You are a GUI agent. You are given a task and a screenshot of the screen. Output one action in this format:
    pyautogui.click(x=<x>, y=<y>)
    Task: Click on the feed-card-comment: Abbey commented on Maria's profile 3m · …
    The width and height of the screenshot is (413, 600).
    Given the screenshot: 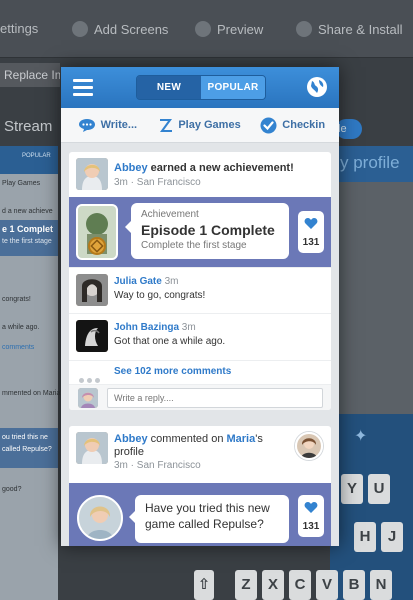 What is the action you would take?
    pyautogui.click(x=200, y=486)
    